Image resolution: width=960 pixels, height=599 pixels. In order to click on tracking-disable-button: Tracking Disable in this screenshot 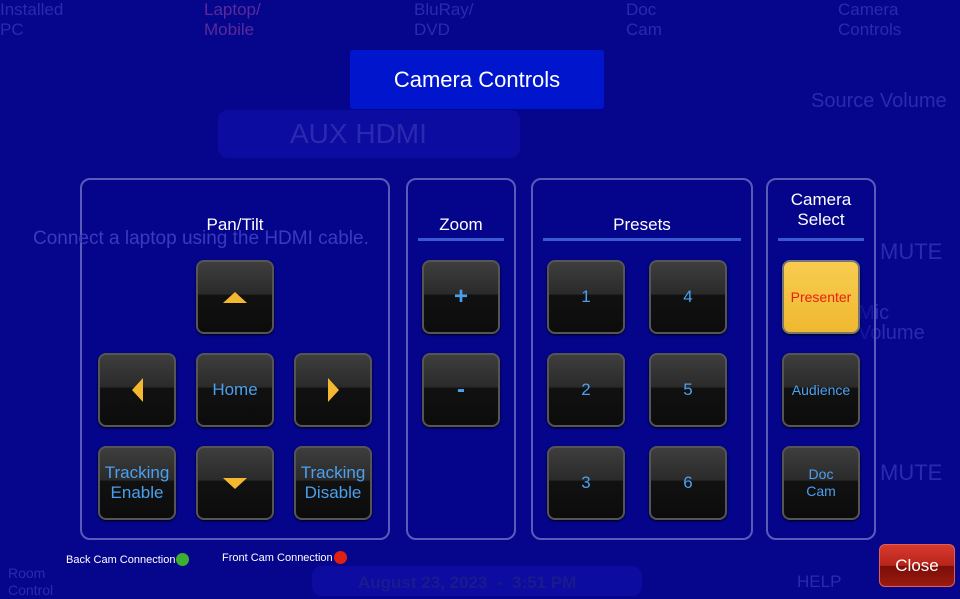, I will do `click(333, 483)`.